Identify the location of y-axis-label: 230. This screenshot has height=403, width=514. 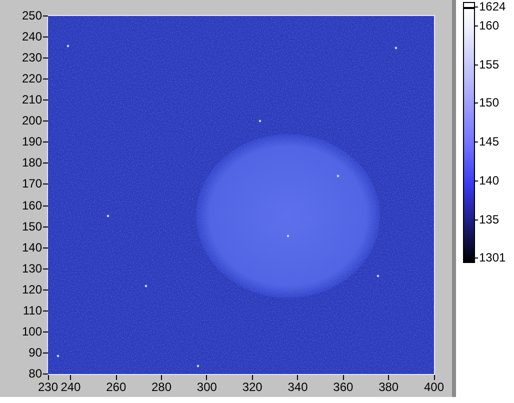
(32, 58).